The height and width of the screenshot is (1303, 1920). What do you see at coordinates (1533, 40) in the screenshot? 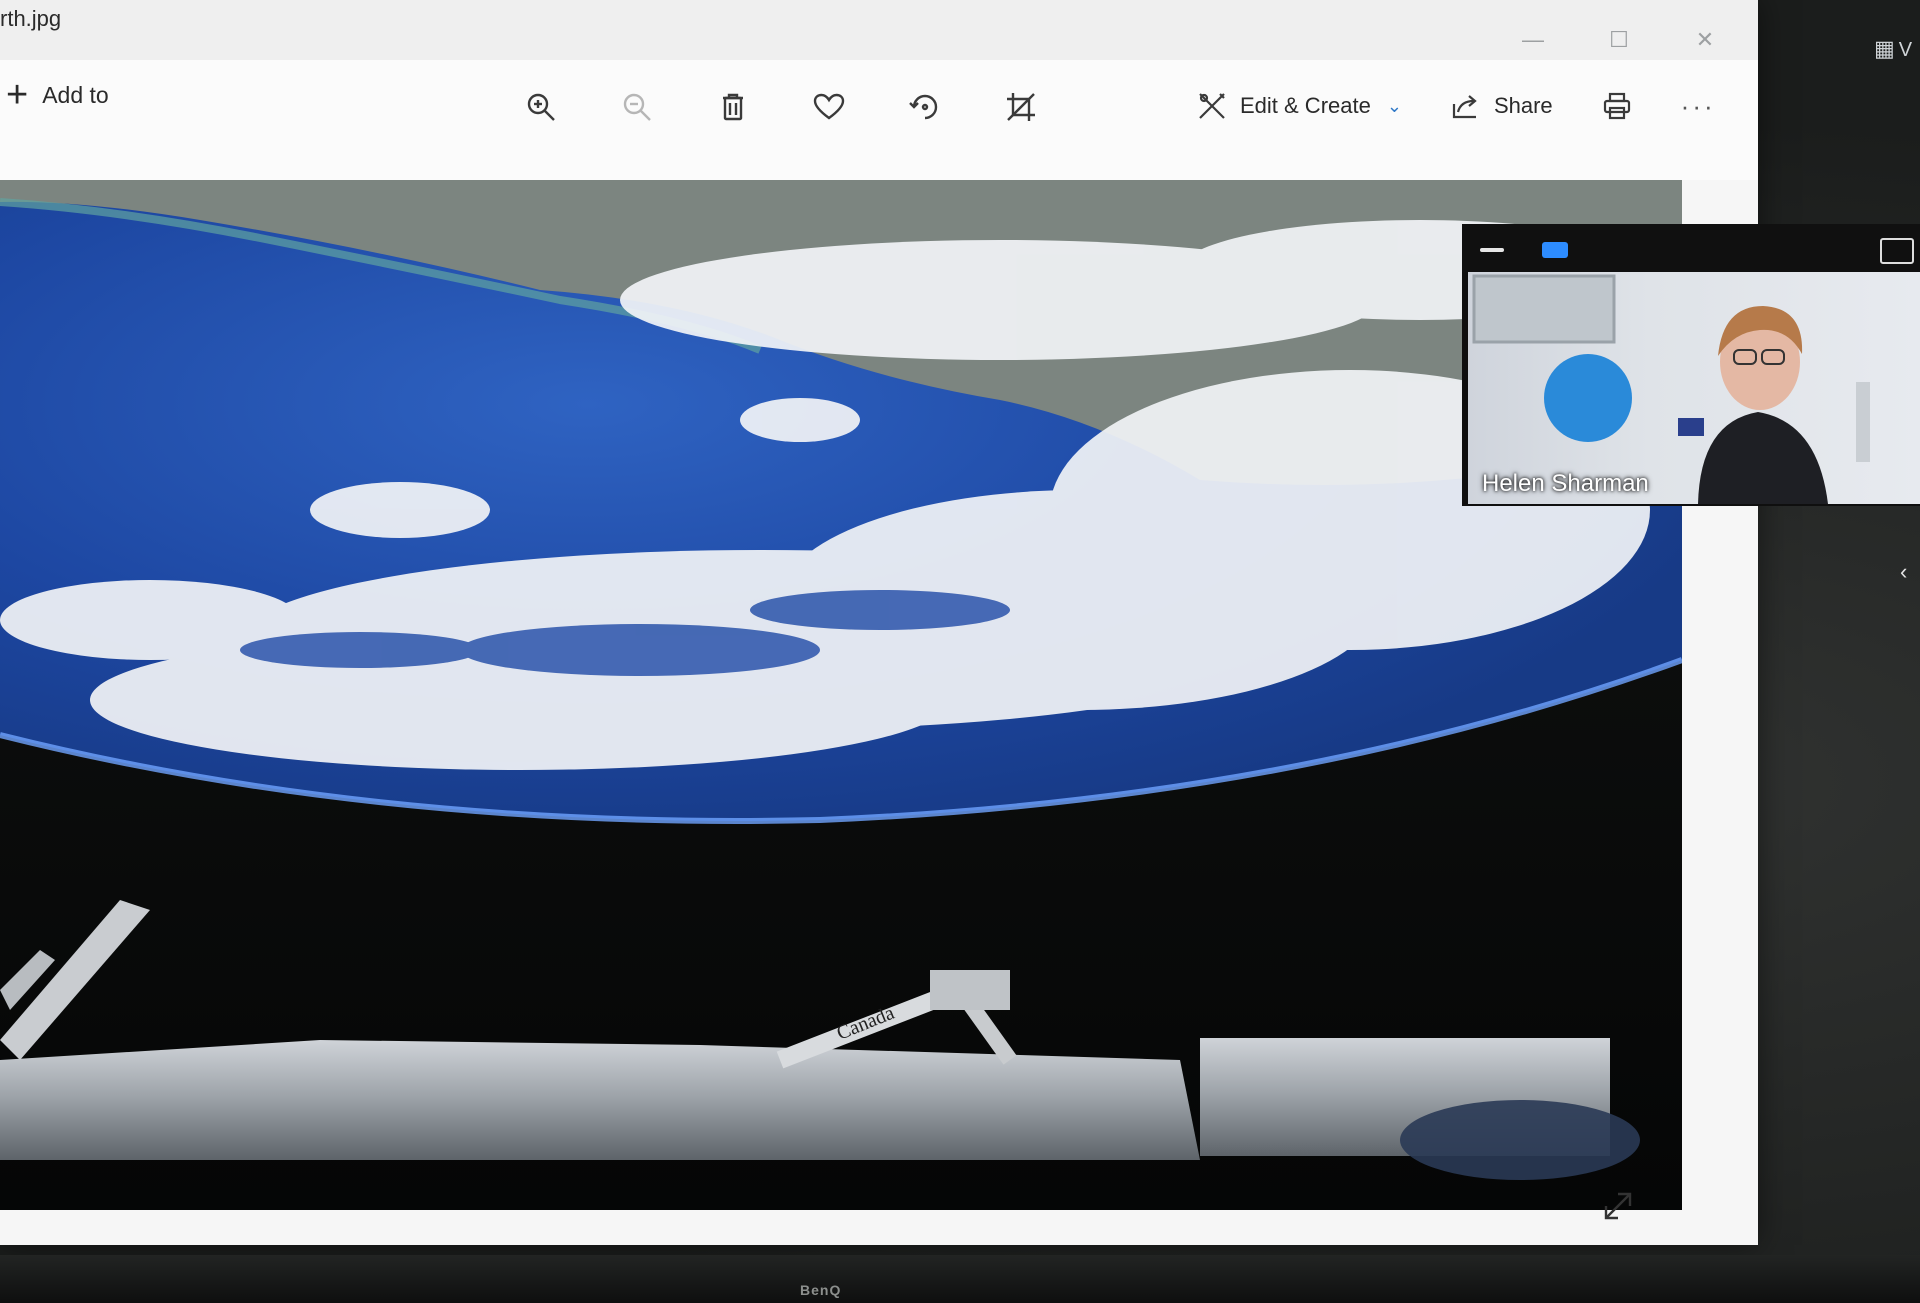
I see `minimize-button: —` at bounding box center [1533, 40].